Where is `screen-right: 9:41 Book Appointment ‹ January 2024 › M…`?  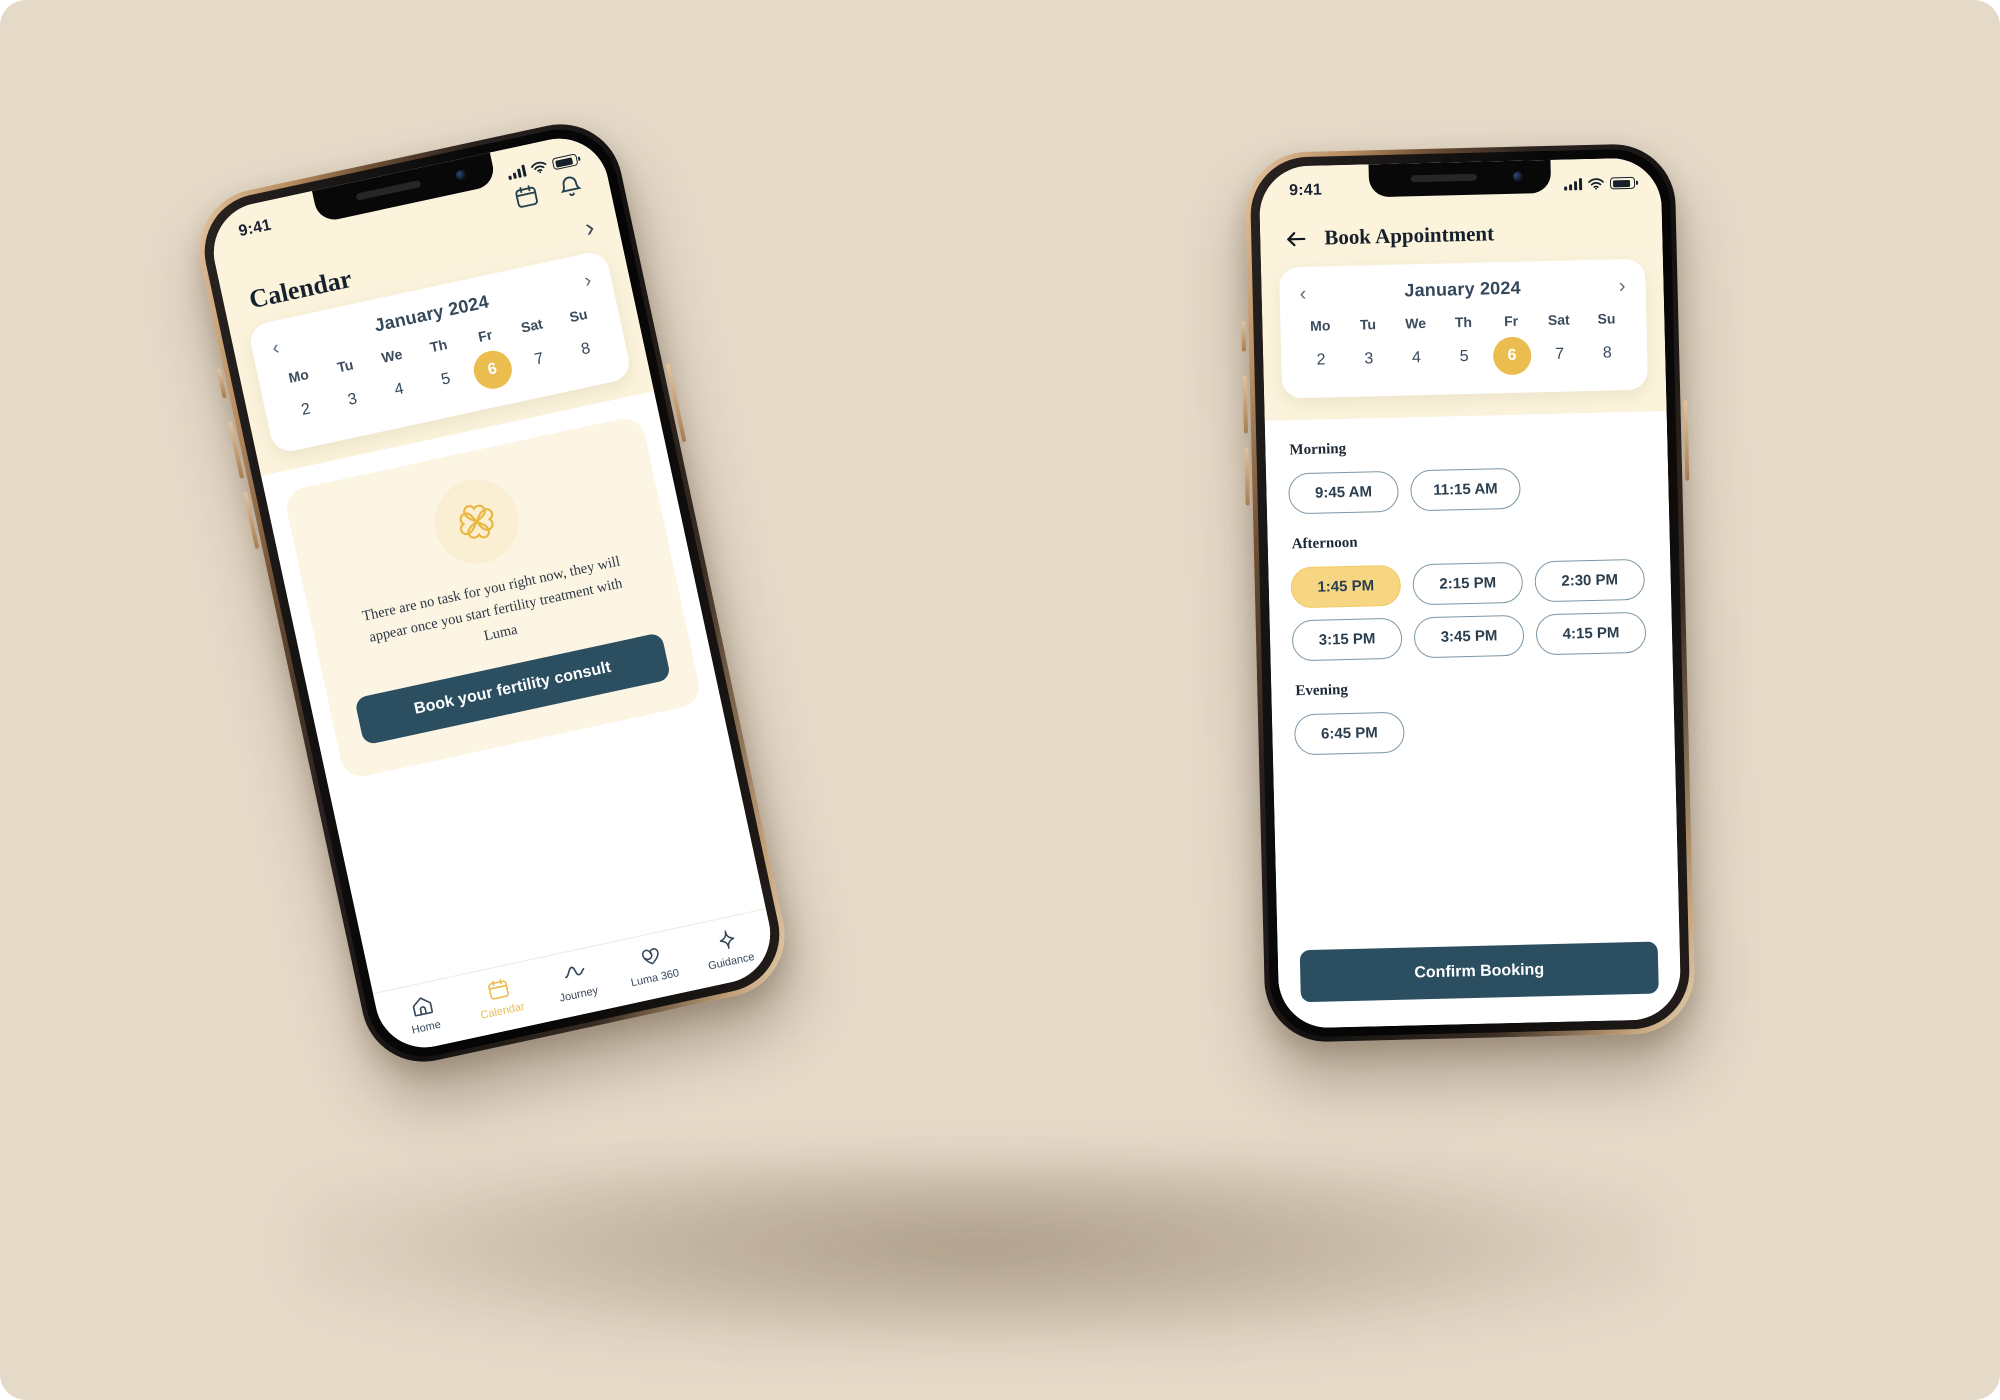 screen-right: 9:41 Book Appointment ‹ January 2024 › M… is located at coordinates (1470, 593).